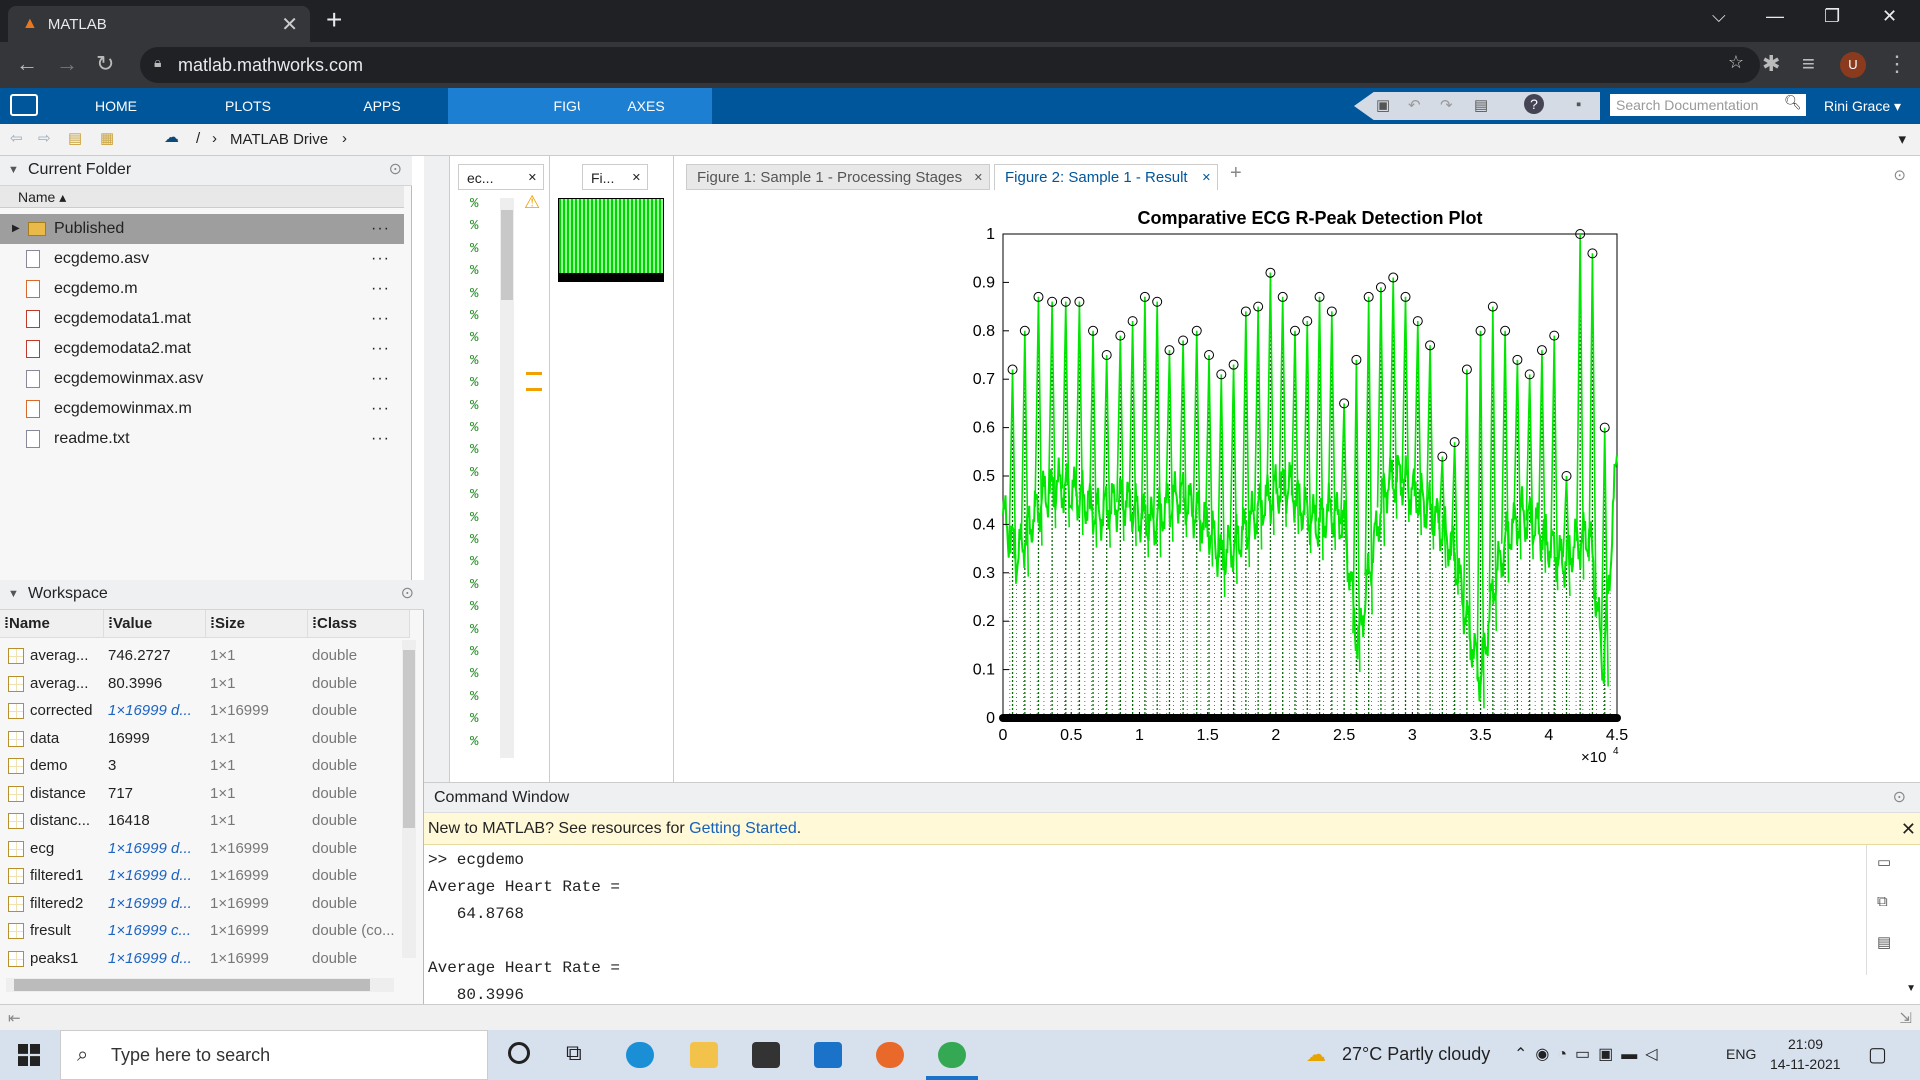  What do you see at coordinates (1889, 16) in the screenshot?
I see `close-window-button: ✕` at bounding box center [1889, 16].